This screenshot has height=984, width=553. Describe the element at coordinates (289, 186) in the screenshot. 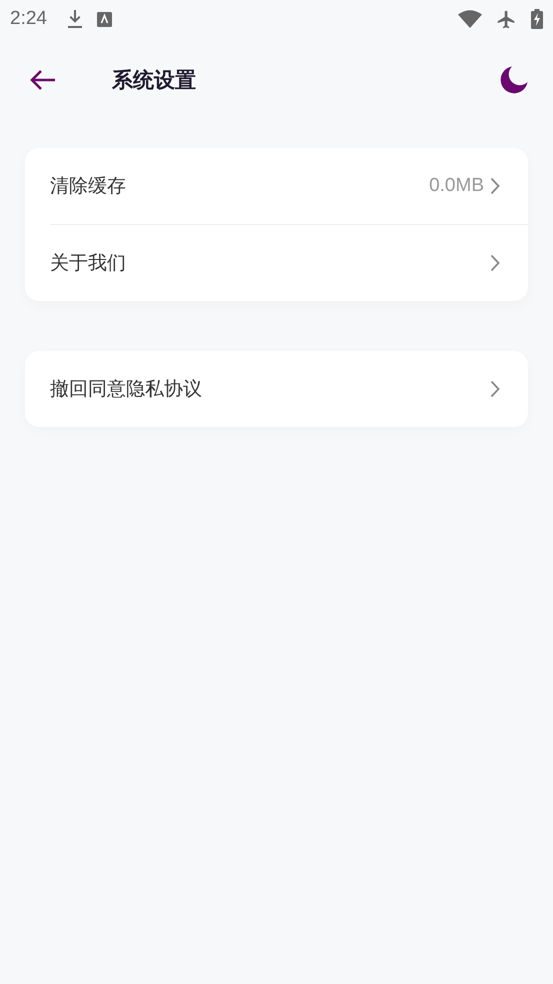

I see `settings-row: 清除缓存 0.0MB` at that location.